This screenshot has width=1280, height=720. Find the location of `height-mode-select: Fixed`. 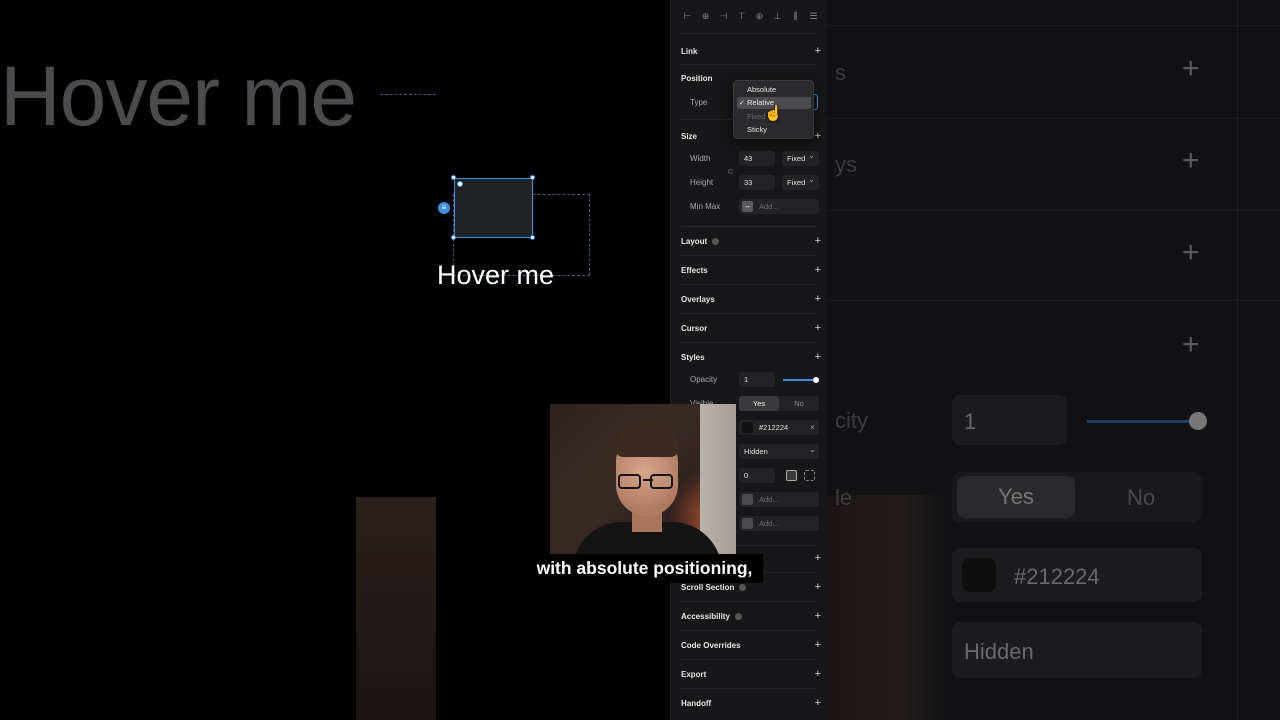

height-mode-select: Fixed is located at coordinates (800, 181).